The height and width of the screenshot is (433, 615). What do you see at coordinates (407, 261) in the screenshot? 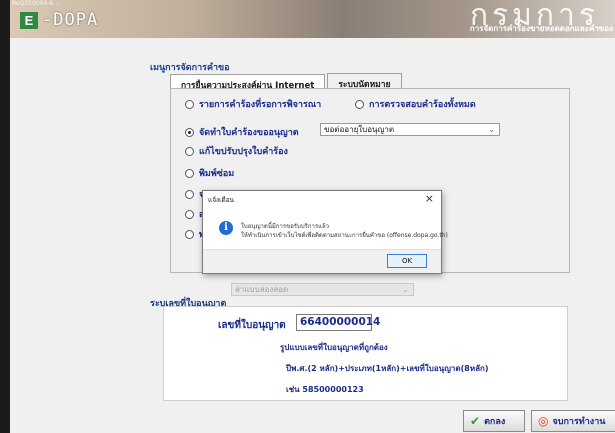
I see `dialog-ok-button: OK` at bounding box center [407, 261].